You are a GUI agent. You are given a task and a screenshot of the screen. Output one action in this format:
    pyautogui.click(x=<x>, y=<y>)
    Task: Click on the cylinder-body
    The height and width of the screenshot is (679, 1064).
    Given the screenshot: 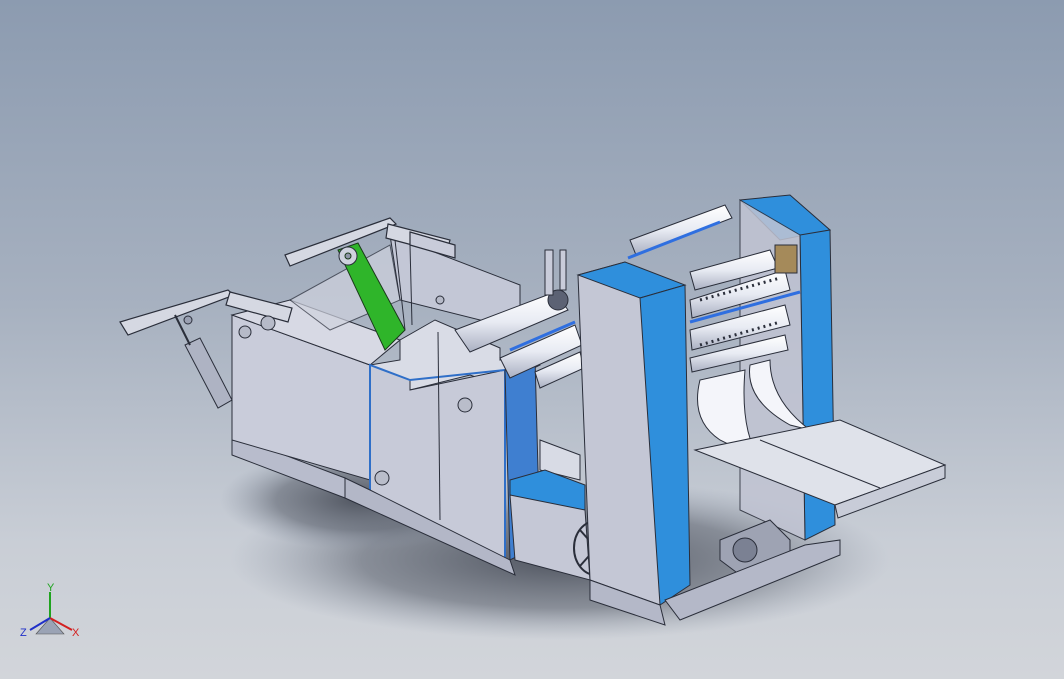 What is the action you would take?
    pyautogui.click(x=208, y=373)
    